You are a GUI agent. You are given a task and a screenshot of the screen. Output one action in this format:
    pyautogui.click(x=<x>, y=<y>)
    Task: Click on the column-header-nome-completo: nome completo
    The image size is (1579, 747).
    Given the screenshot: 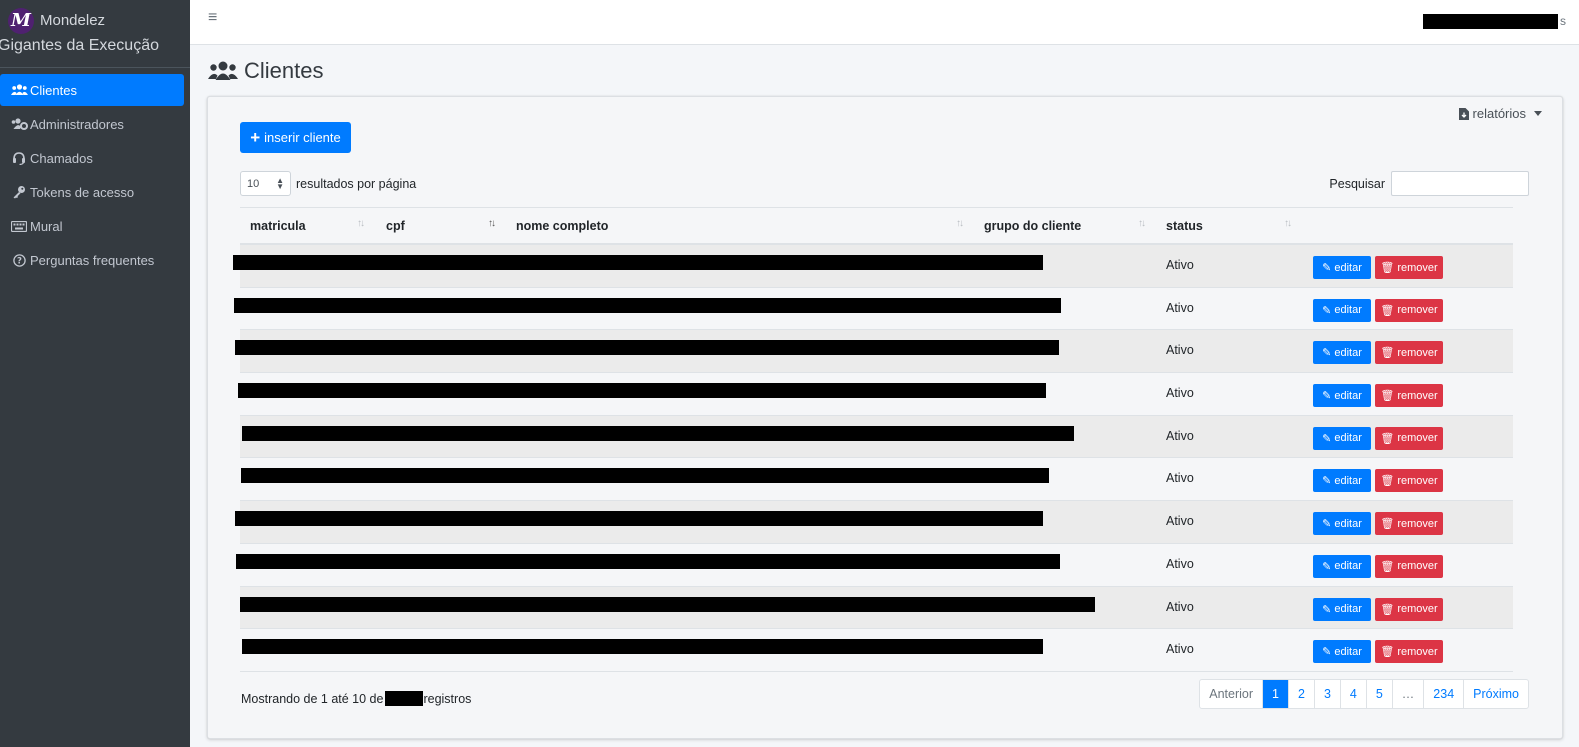 What is the action you would take?
    pyautogui.click(x=562, y=226)
    